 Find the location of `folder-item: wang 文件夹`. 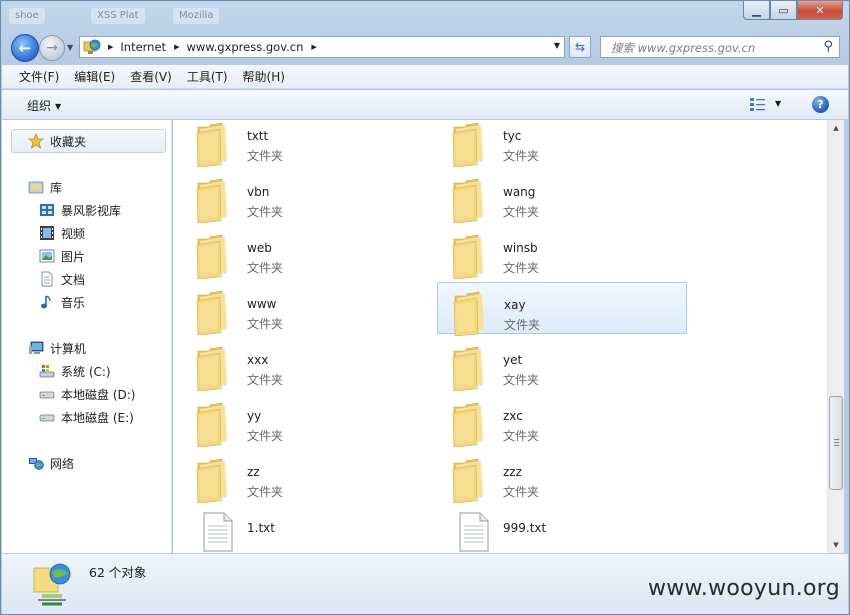

folder-item: wang 文件夹 is located at coordinates (562, 197).